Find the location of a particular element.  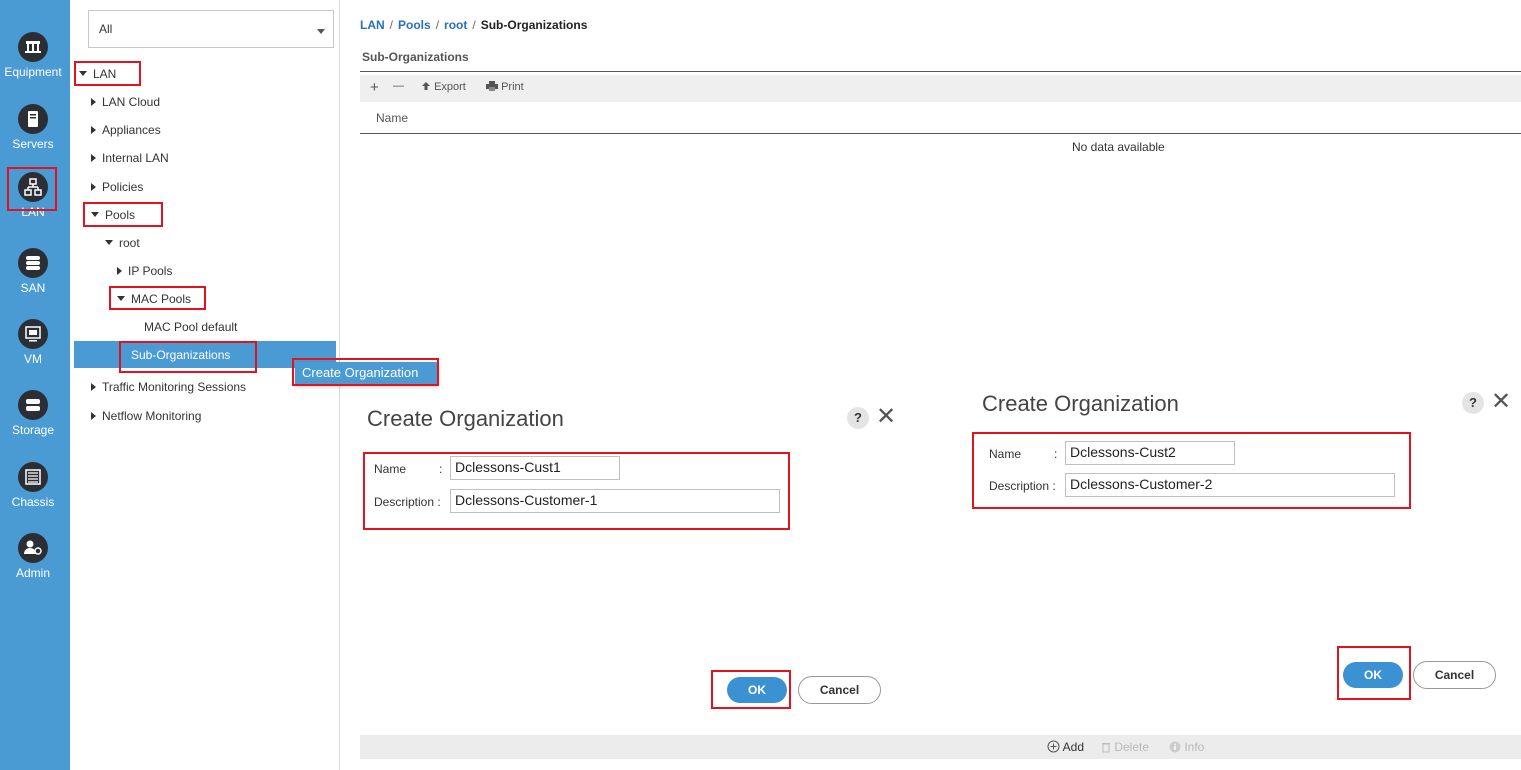

dialog2-description-input: Dclessons-Customer-2 is located at coordinates (1230, 485).